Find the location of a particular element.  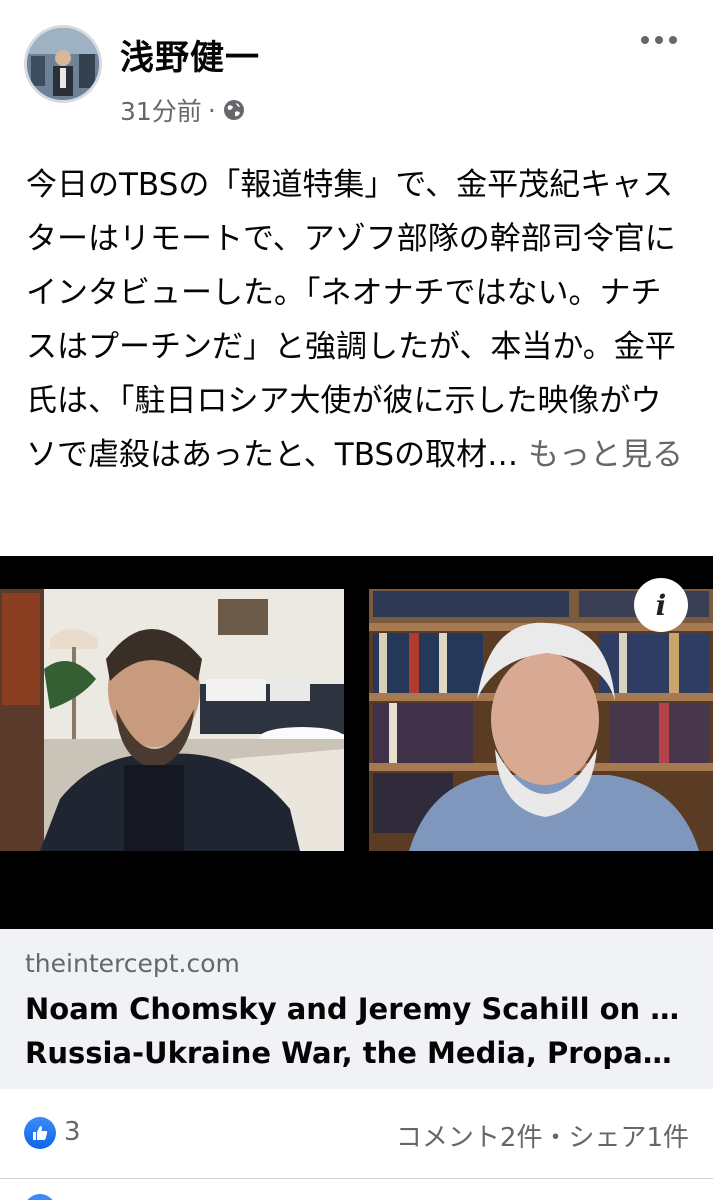

info-icon: i is located at coordinates (661, 605).